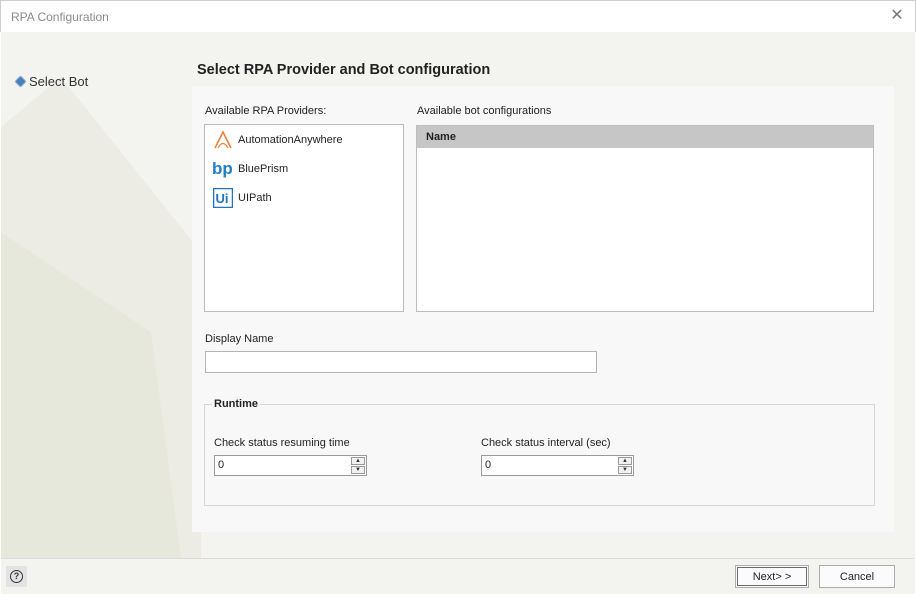 The height and width of the screenshot is (594, 916). I want to click on provider-label: UIPath, so click(255, 197).